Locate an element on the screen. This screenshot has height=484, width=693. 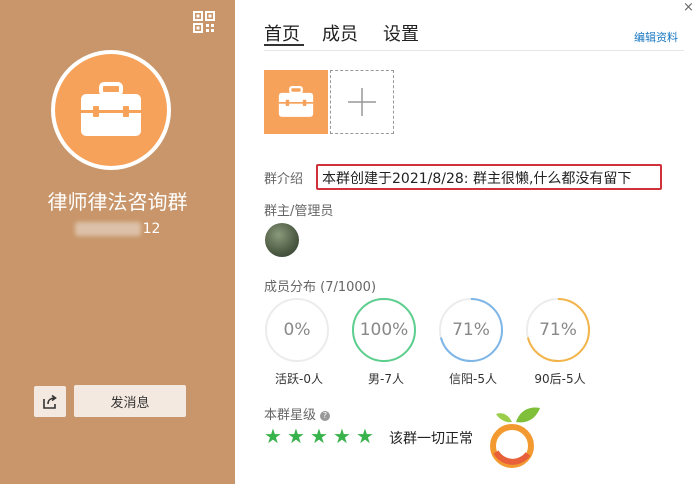
help-icon: ? is located at coordinates (325, 415).